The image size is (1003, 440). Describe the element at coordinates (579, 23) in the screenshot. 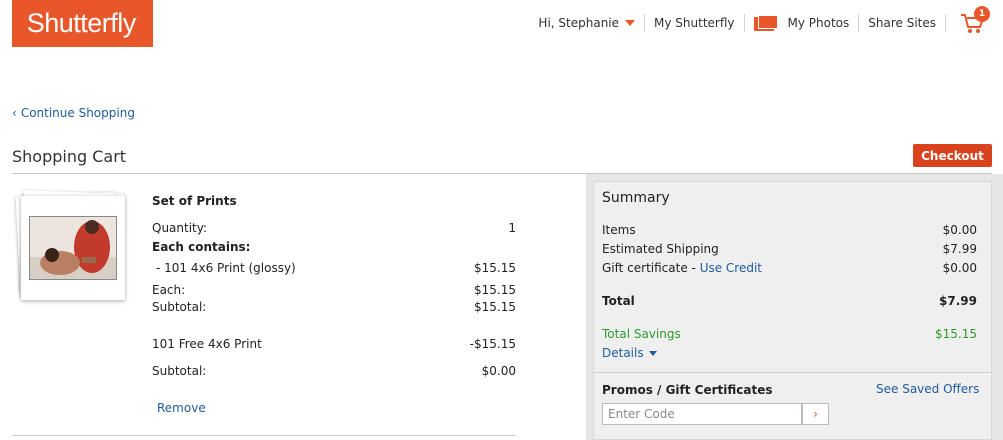

I see `greeting-text: Hi, Stephanie` at that location.